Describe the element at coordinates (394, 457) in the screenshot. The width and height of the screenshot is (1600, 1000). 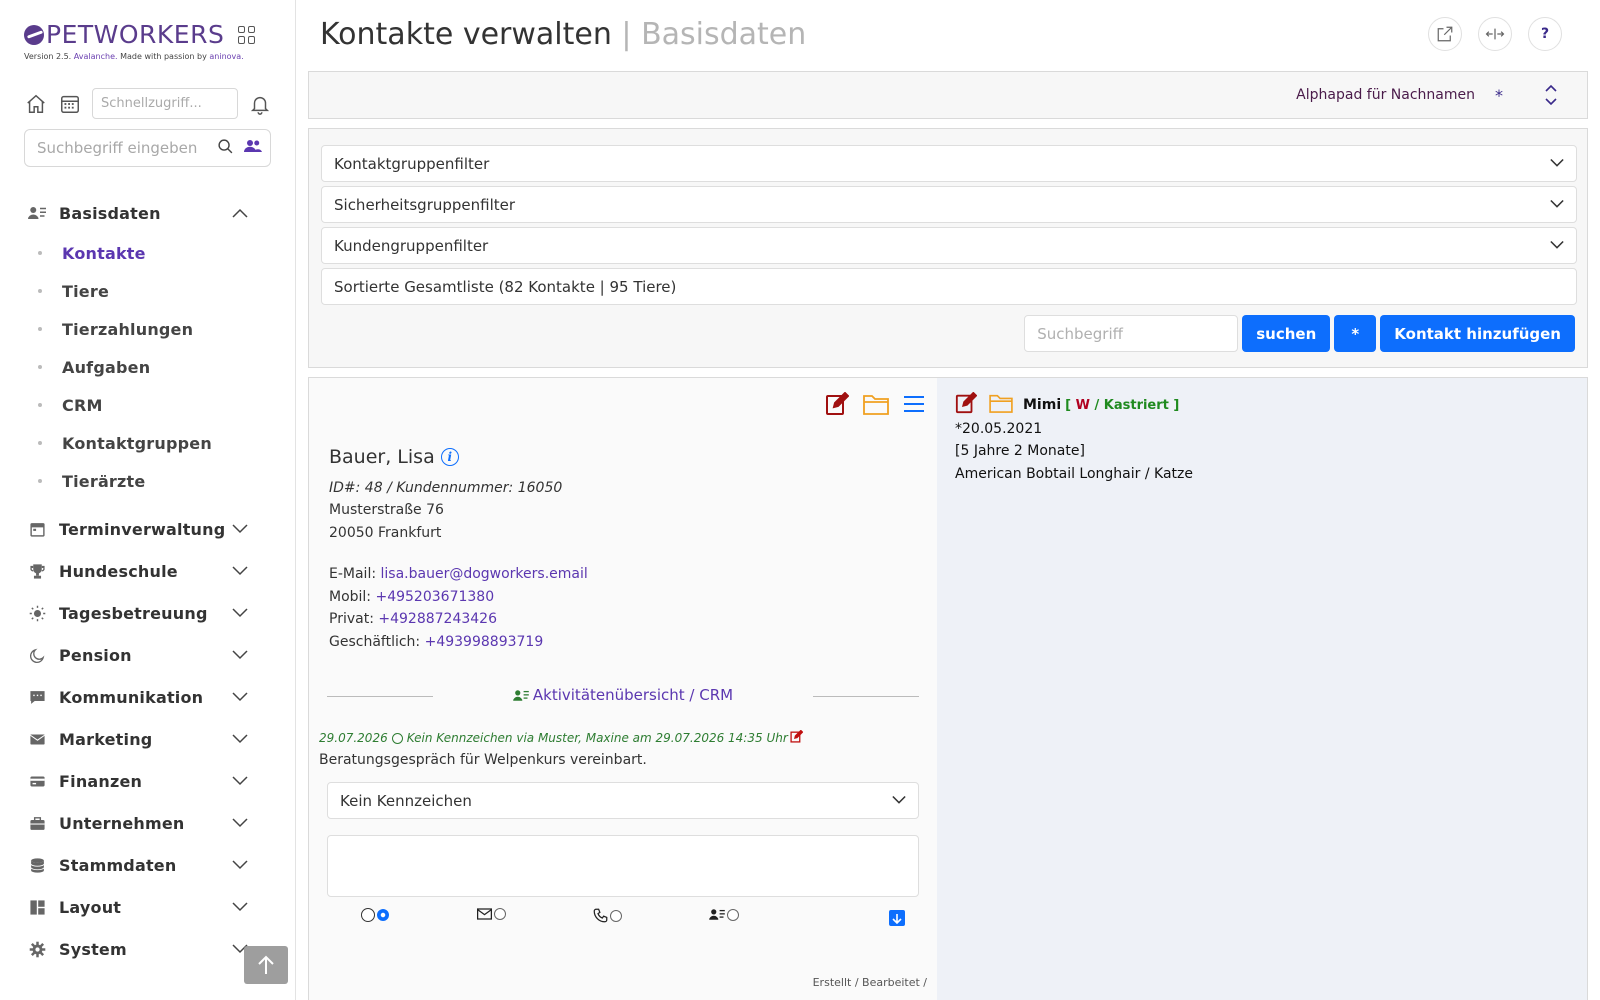
I see `contact-name: Bauer, Lisa i` at that location.